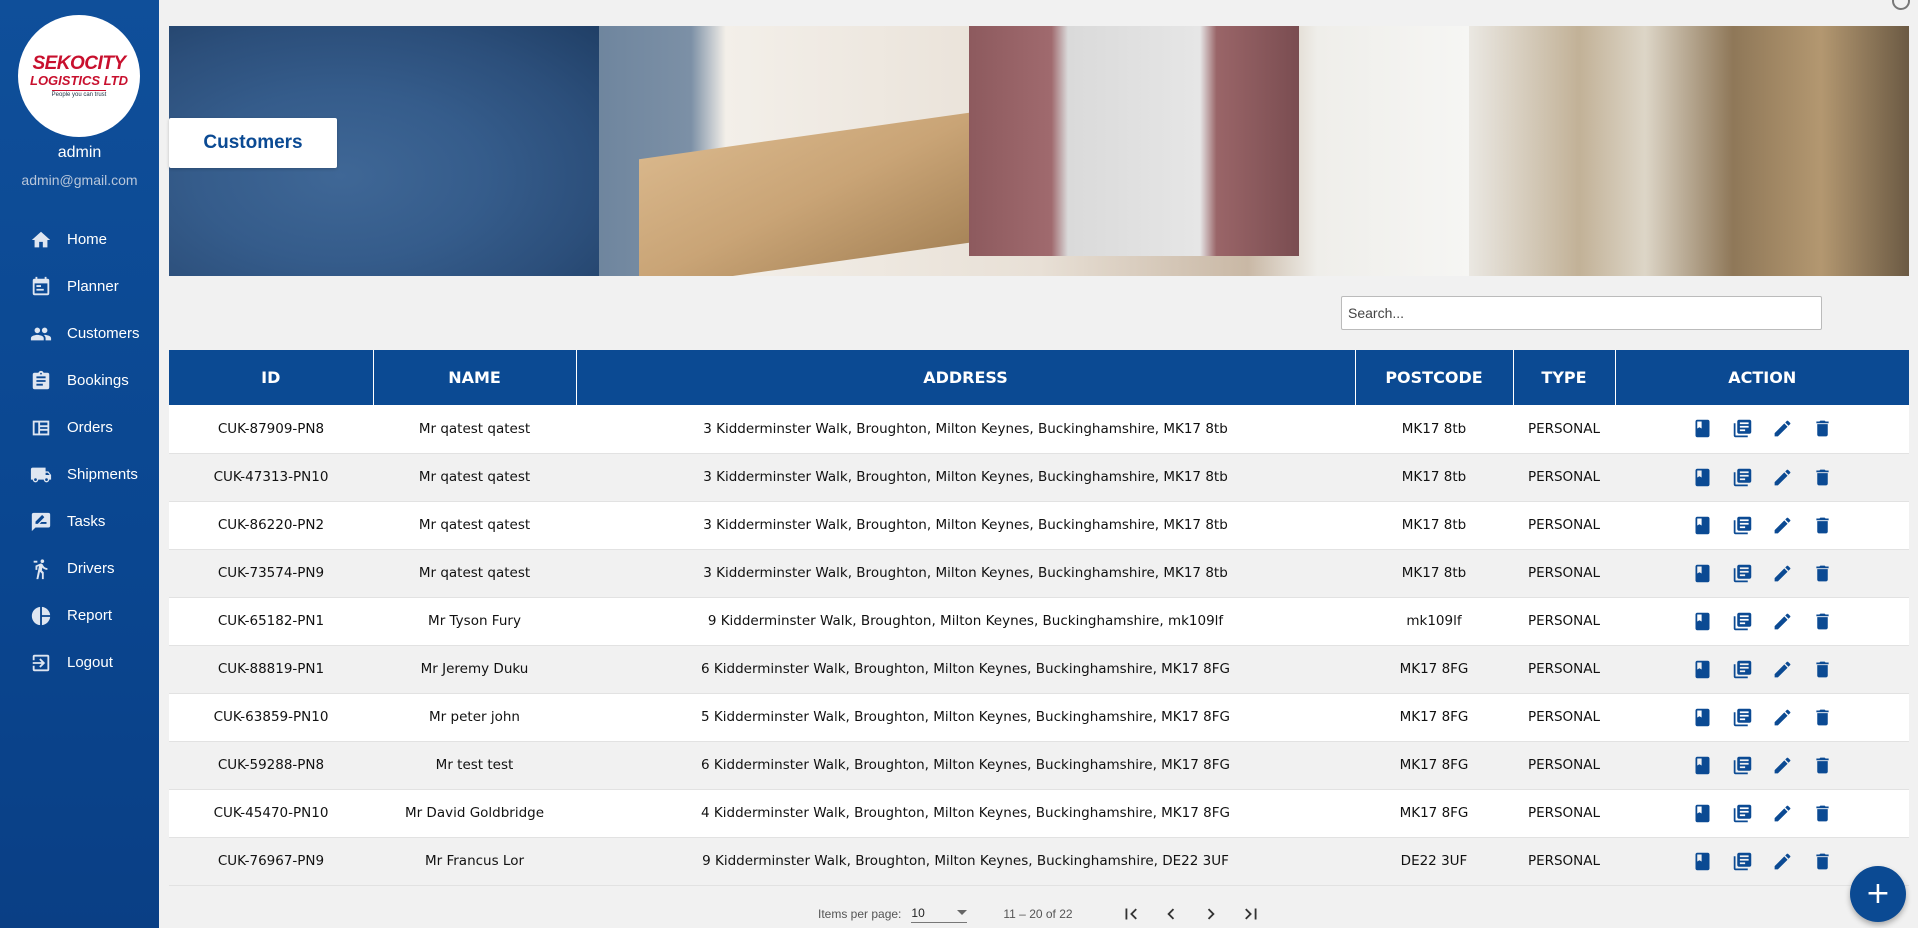 The image size is (1918, 928). Describe the element at coordinates (79, 239) in the screenshot. I see `sidebar-item-home: Home` at that location.